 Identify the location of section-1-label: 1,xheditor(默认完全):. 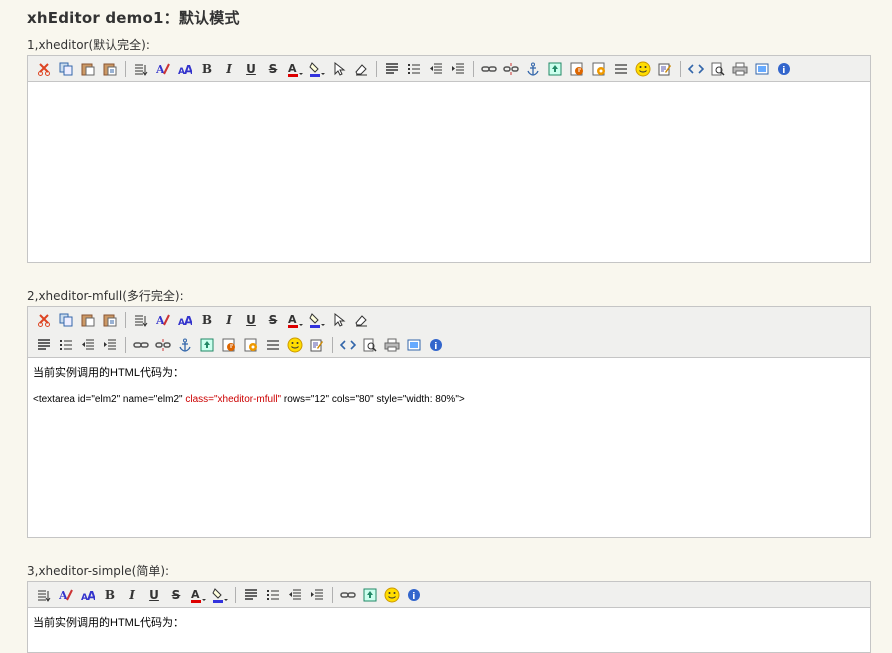
(88, 45).